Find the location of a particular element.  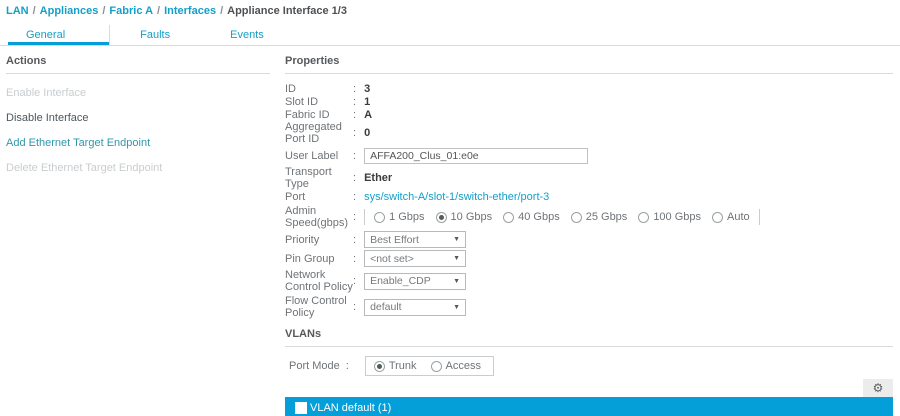

disable-interface-link: Disable Interface is located at coordinates (138, 118).